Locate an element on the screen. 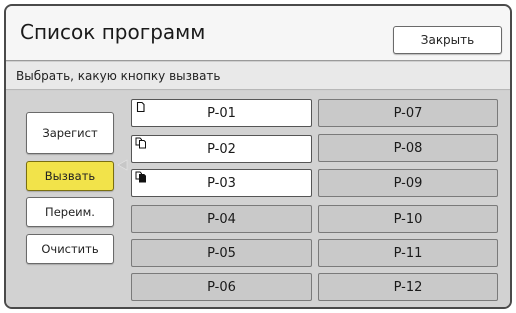 The height and width of the screenshot is (313, 516). program-button-p08: P-08 is located at coordinates (408, 148).